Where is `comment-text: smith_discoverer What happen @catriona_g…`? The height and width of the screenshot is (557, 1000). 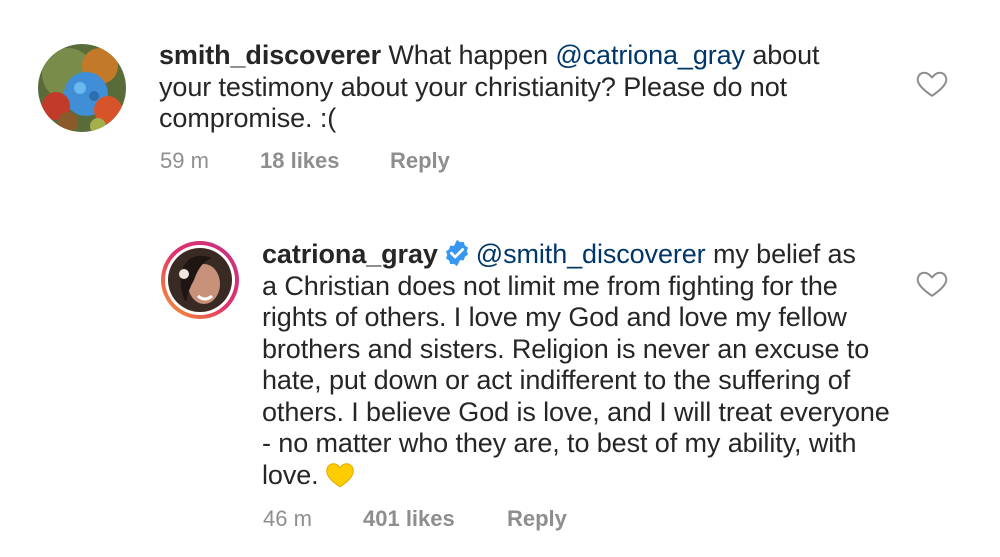
comment-text: smith_discoverer What happen @catriona_g… is located at coordinates (539, 87).